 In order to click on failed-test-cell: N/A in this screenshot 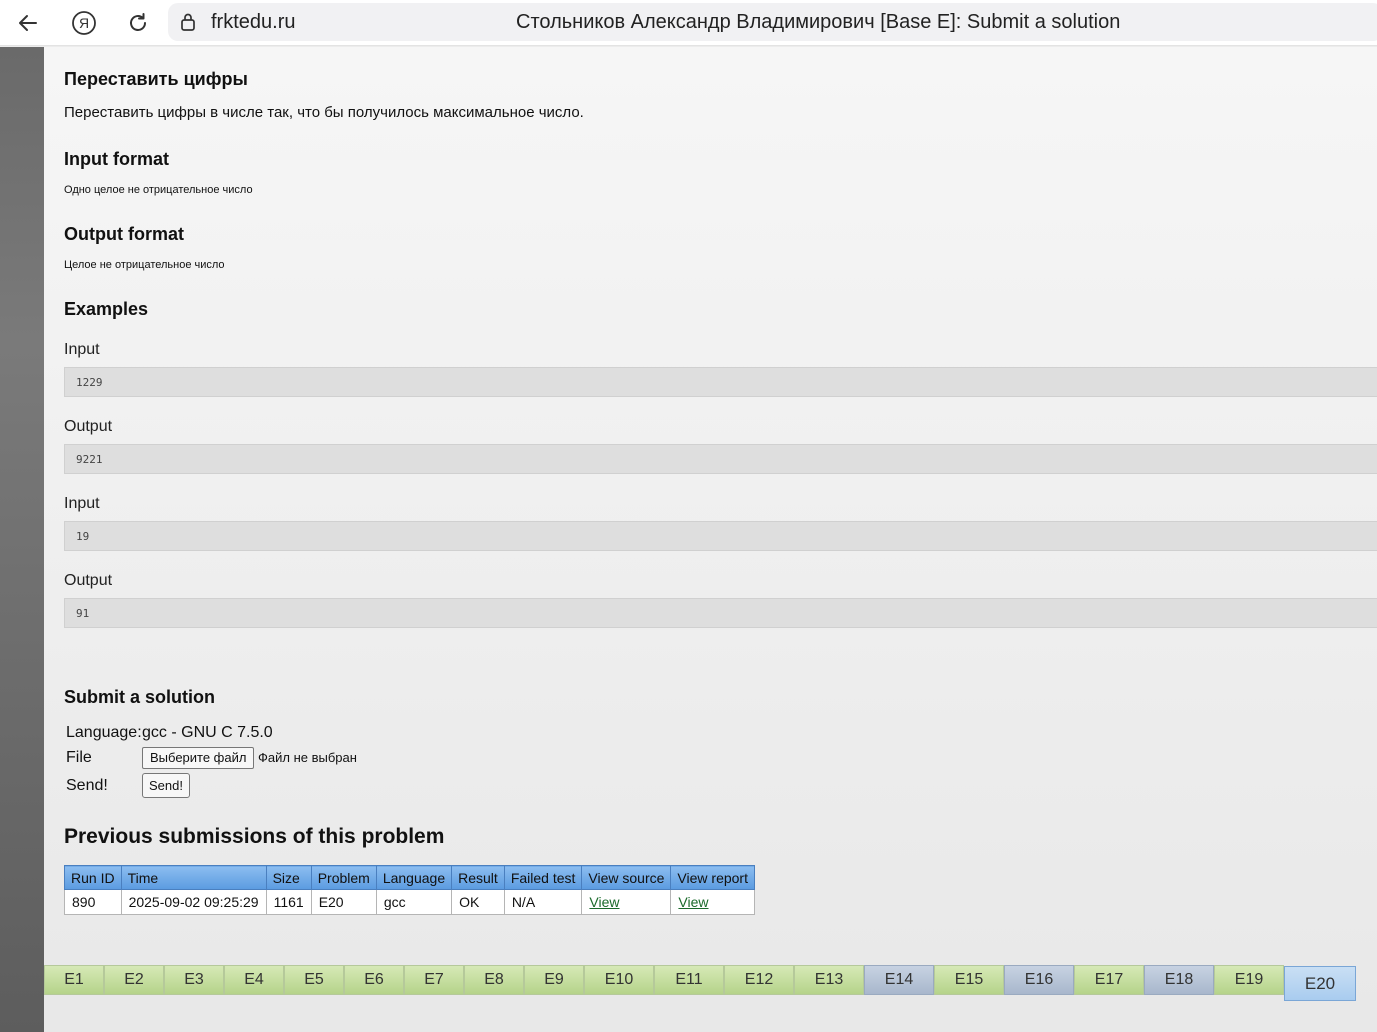, I will do `click(543, 902)`.